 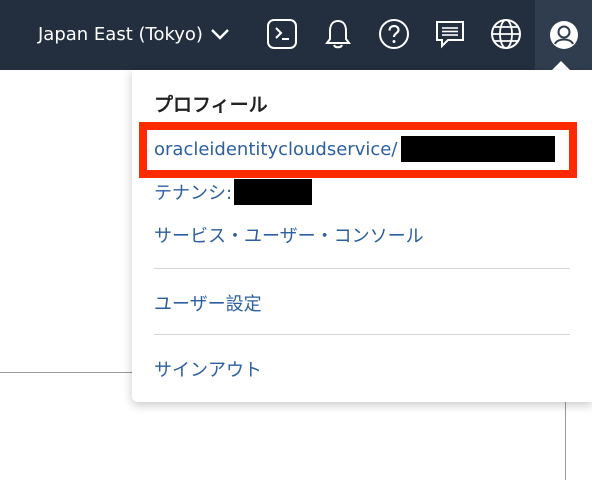 I want to click on redacted-username, so click(x=478, y=149).